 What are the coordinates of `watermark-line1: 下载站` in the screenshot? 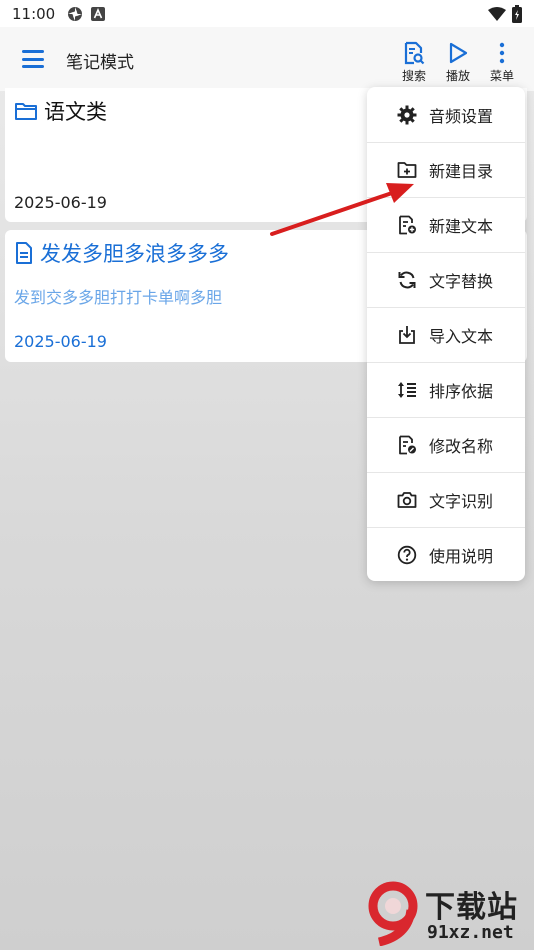 It's located at (471, 907).